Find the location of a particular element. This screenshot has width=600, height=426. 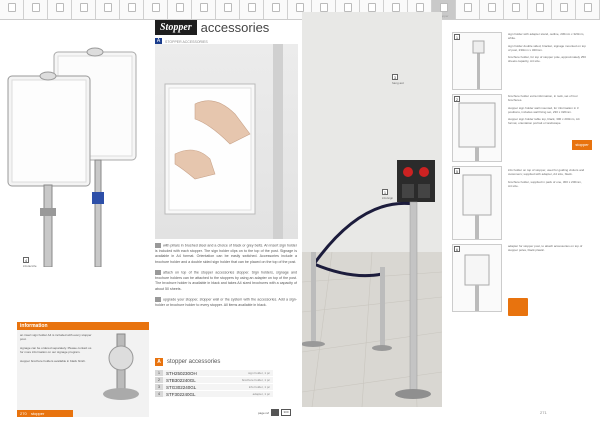

thumb-brochure-holder: 6 is located at coordinates (477, 278).